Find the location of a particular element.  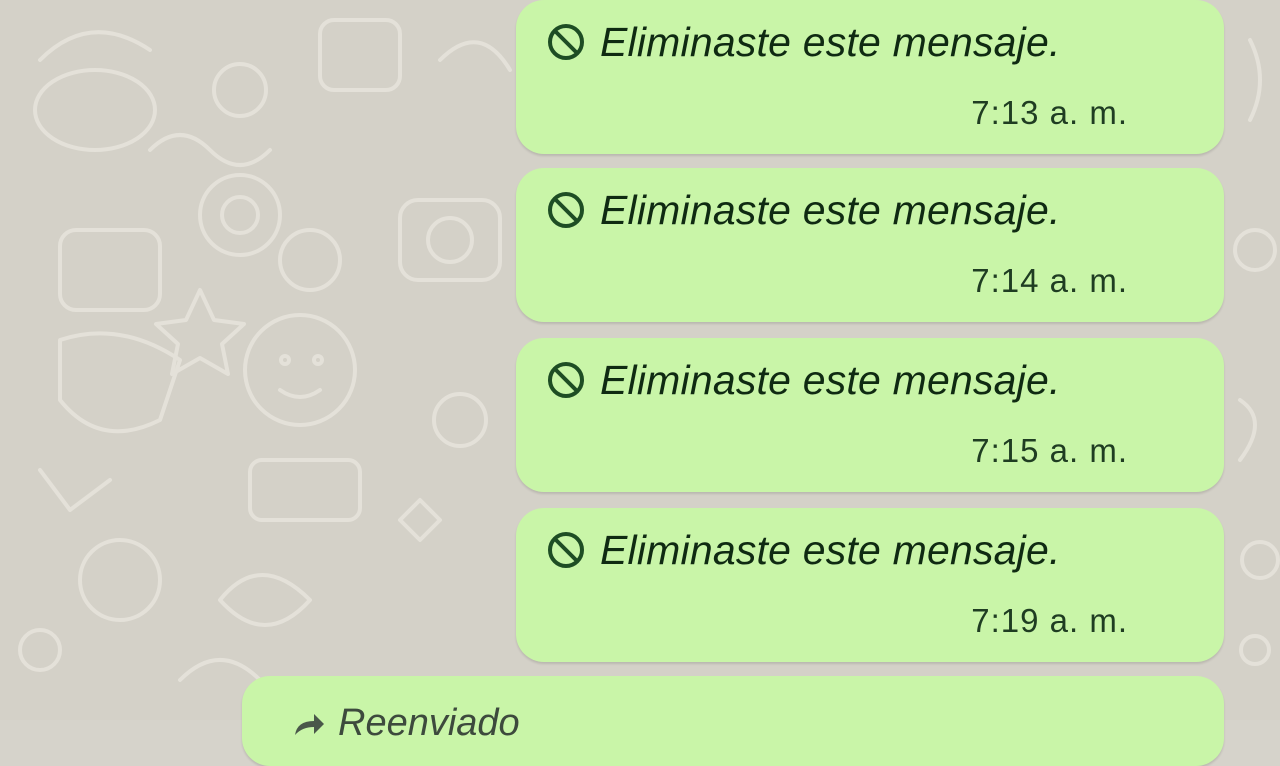

forward-arrow-icon is located at coordinates (309, 724).